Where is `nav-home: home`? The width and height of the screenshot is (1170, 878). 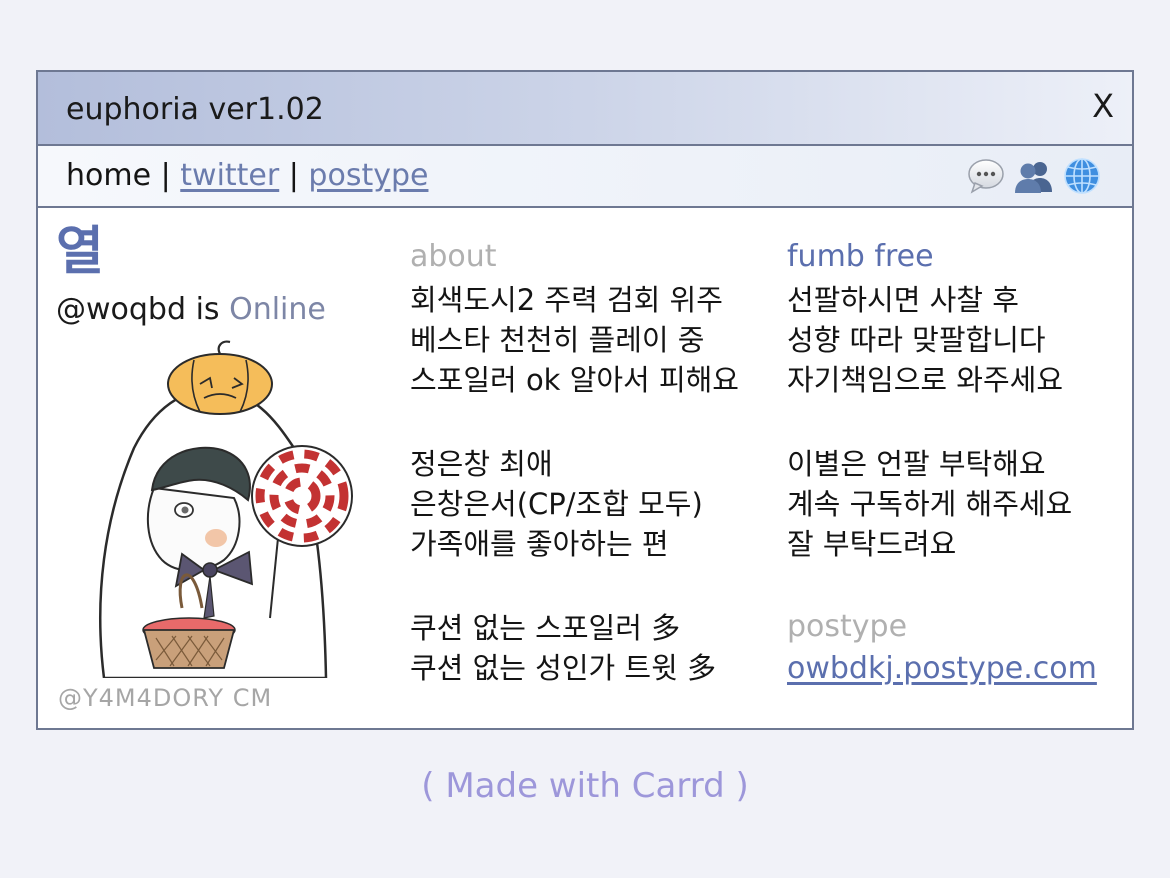 nav-home: home is located at coordinates (108, 175).